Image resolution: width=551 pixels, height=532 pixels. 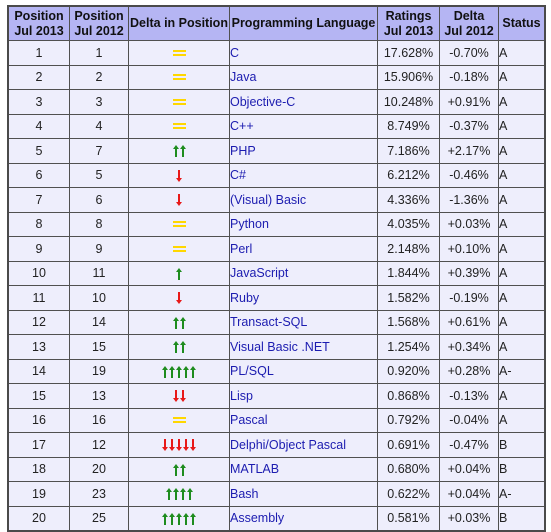 I want to click on table-row: 14 19 PL/SQL 0.920% +0.28% A-, so click(x=276, y=371).